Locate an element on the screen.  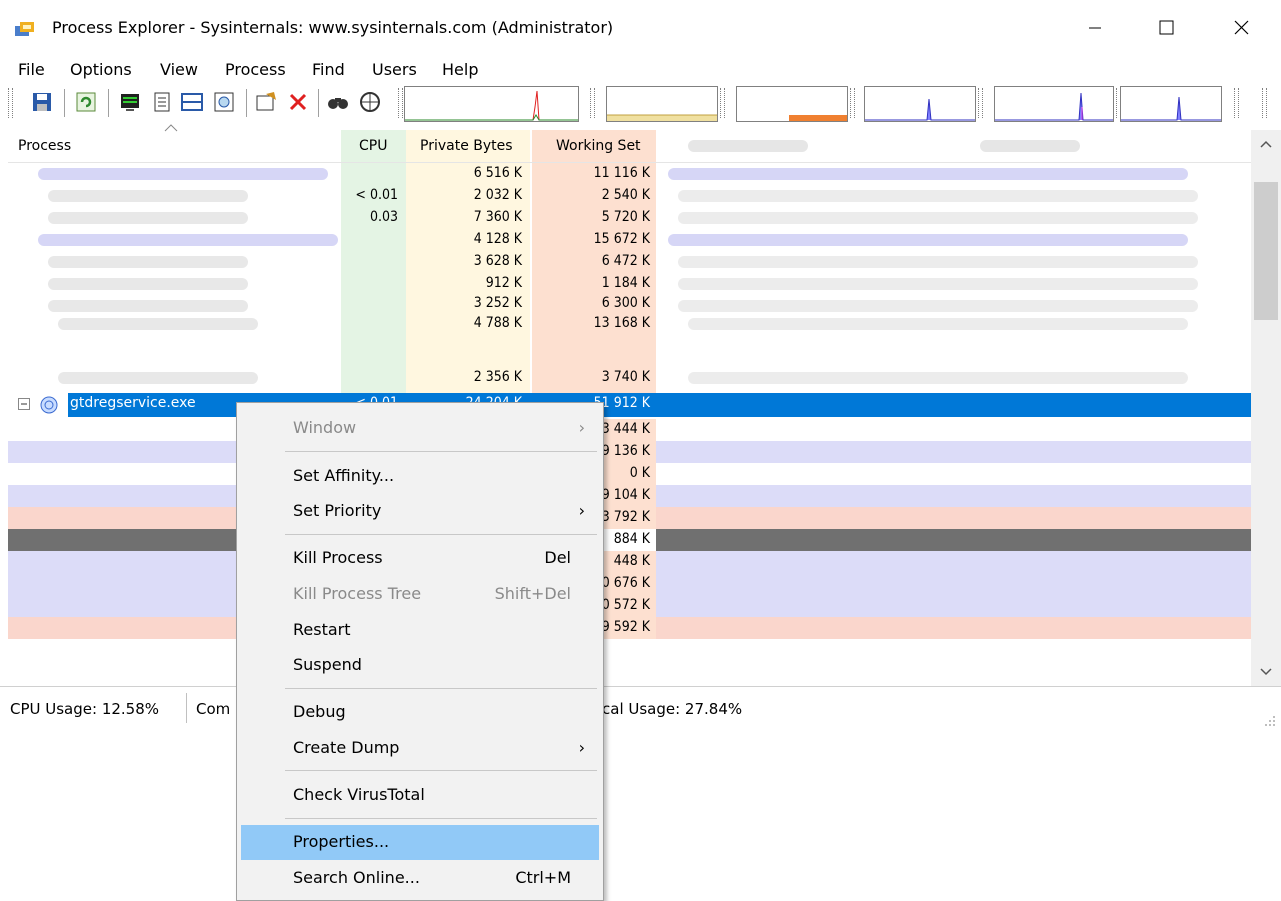
table-row: 0.03 7 360 K 5 720 K is located at coordinates (629, 218).